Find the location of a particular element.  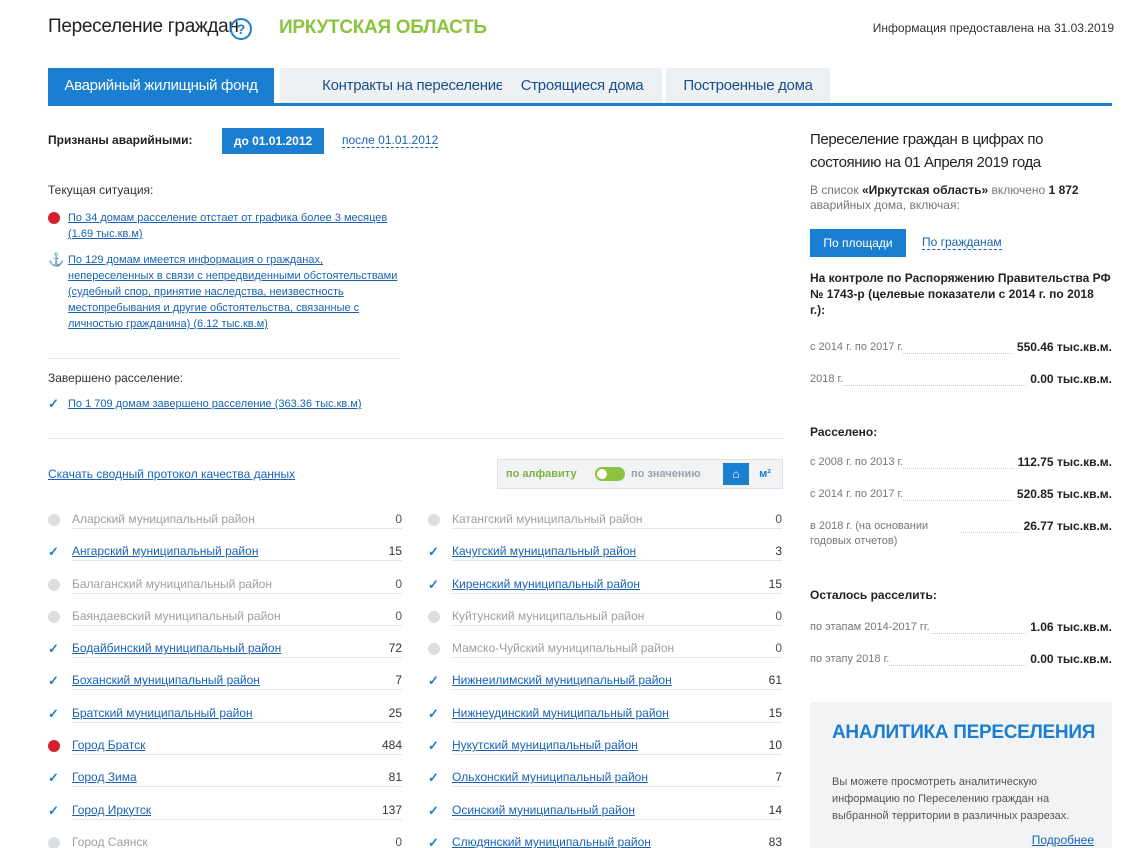

download-quality-protocol-link: Скачать сводный протокол качества данных is located at coordinates (171, 474).